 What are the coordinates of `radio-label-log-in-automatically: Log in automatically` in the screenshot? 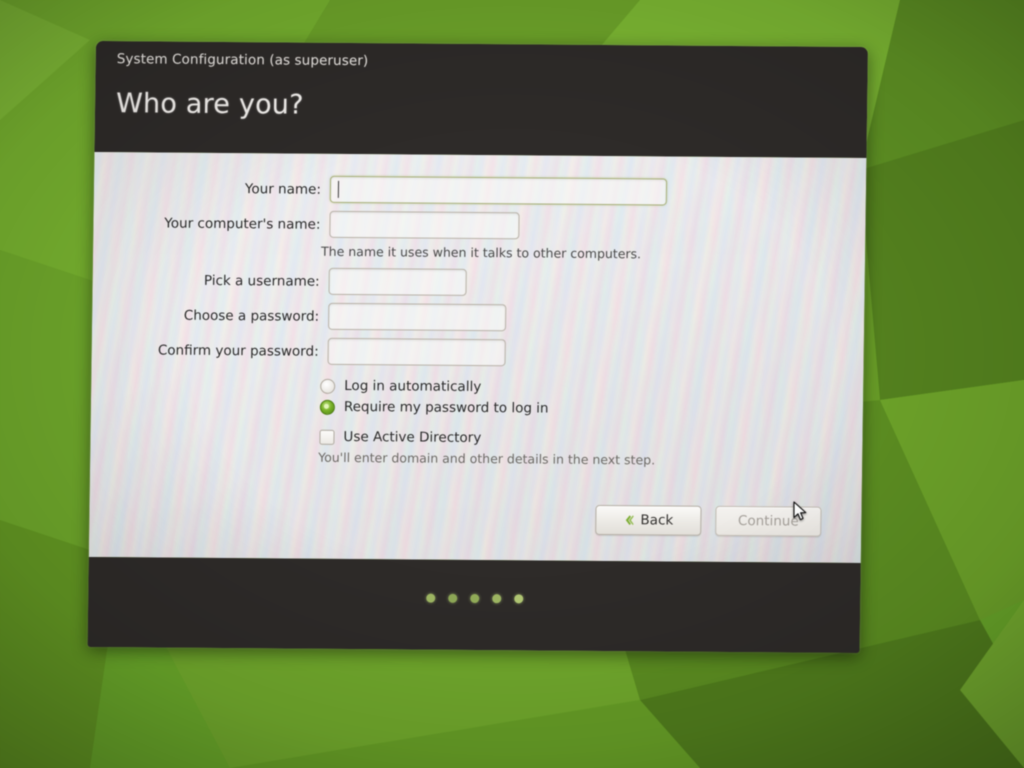 It's located at (413, 386).